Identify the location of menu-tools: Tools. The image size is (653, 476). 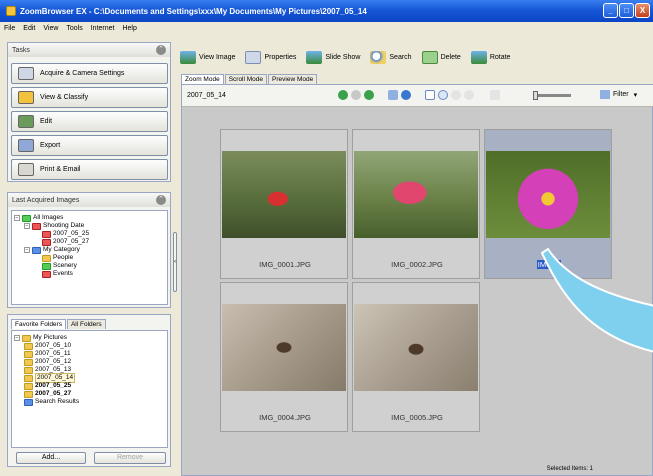
(74, 28).